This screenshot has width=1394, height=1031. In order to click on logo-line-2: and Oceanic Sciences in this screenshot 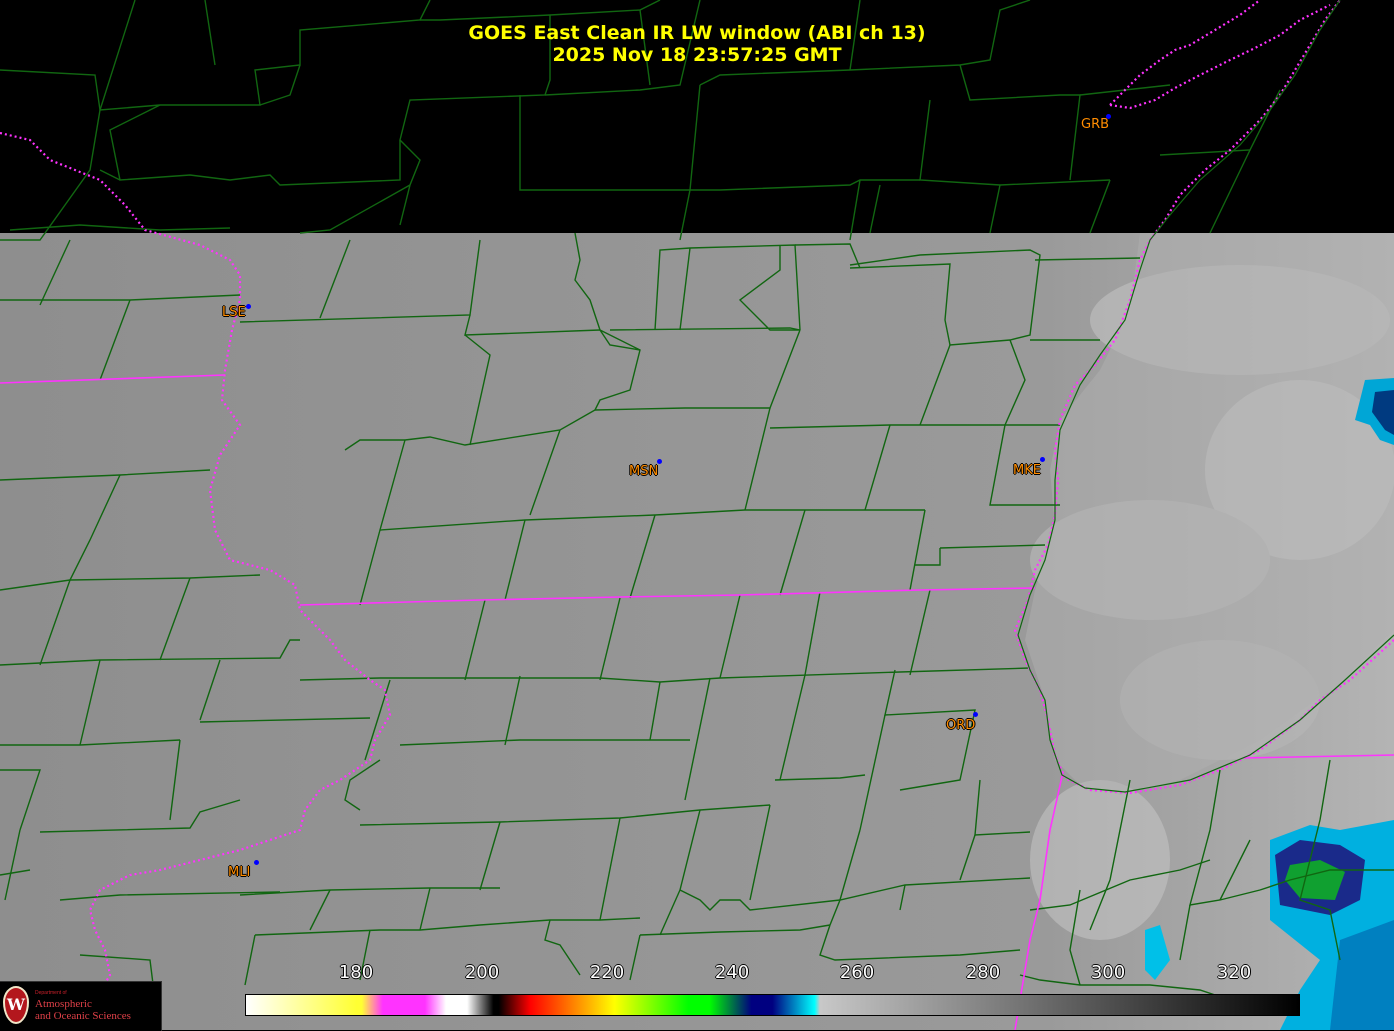, I will do `click(83, 1016)`.